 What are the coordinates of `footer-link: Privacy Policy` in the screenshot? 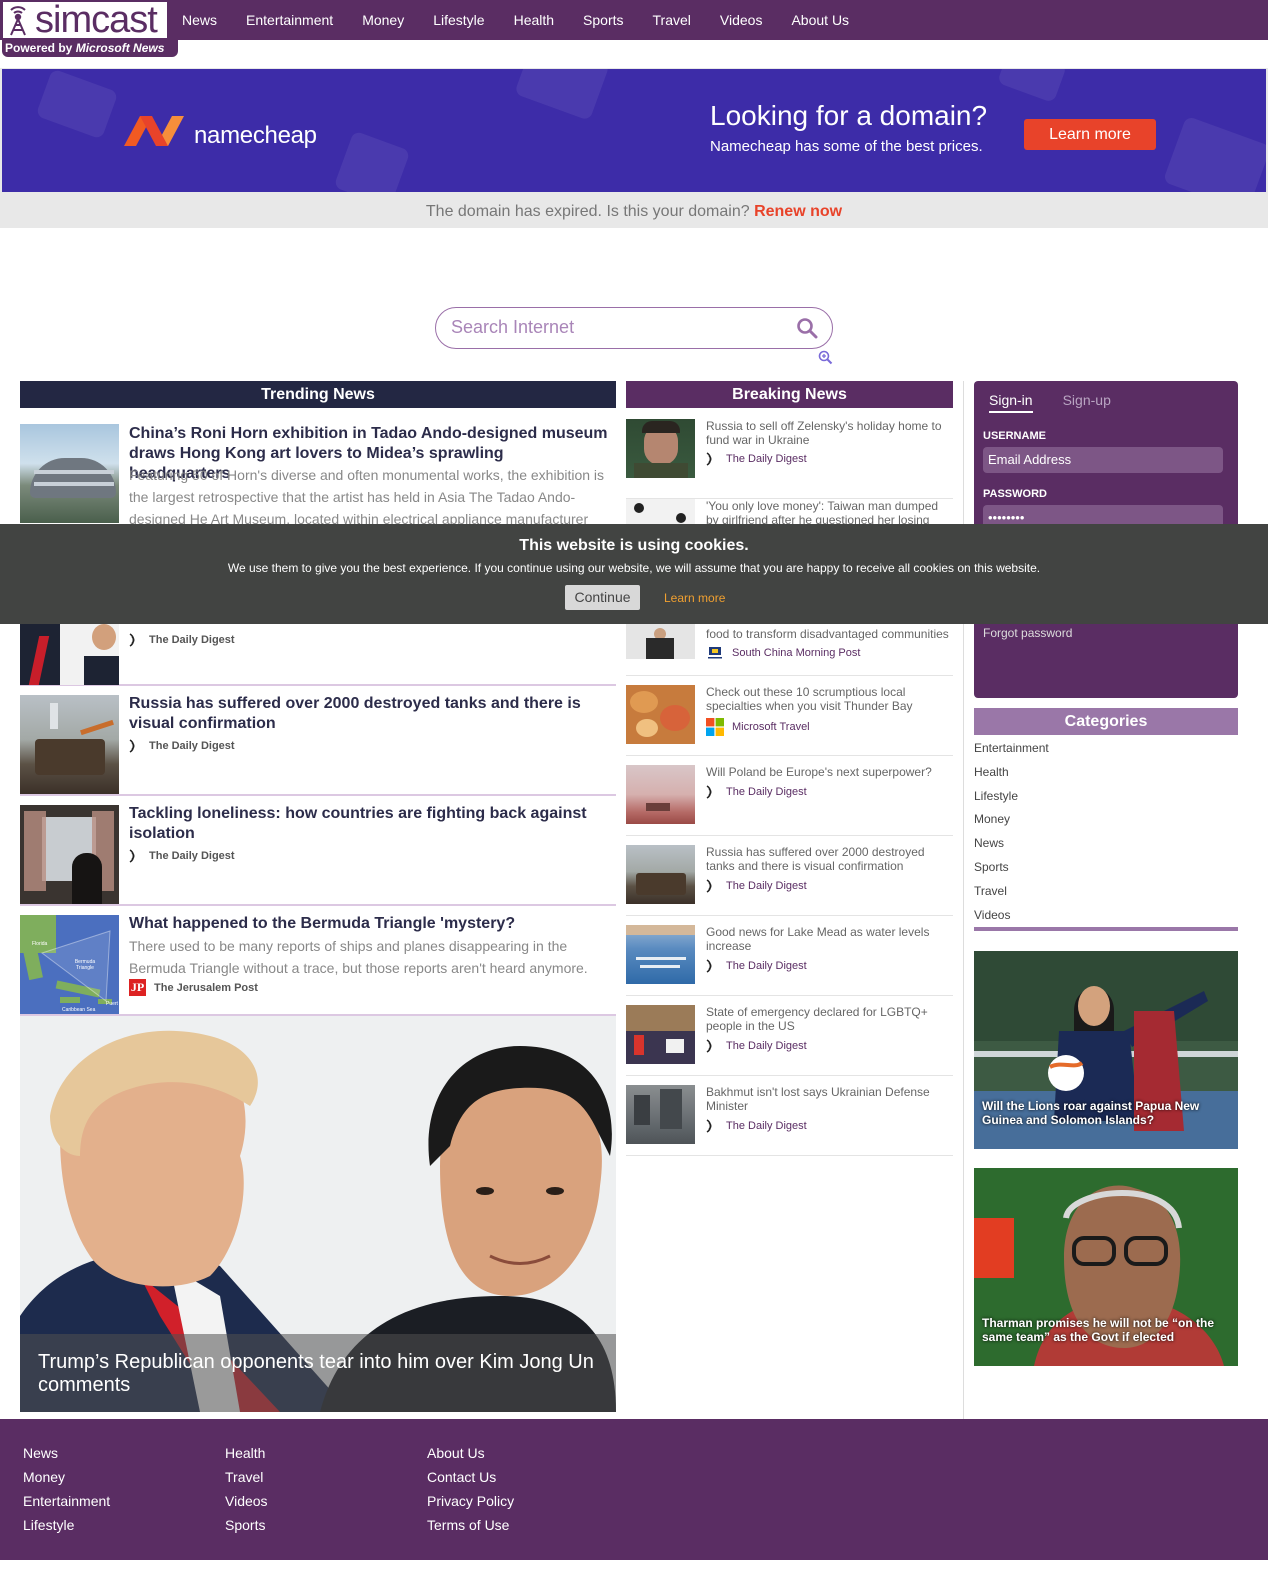 It's located at (470, 1505).